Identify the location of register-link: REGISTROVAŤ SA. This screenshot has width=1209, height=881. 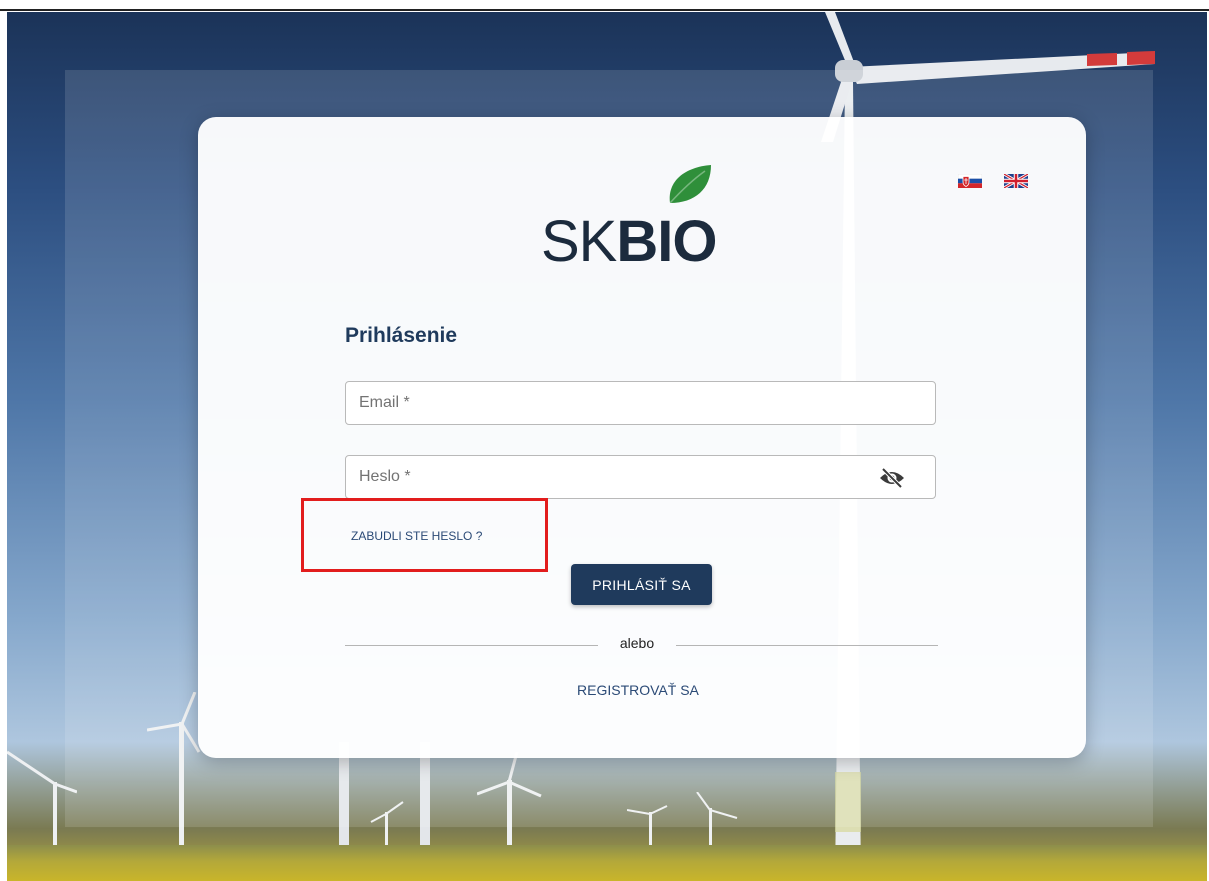
(638, 690).